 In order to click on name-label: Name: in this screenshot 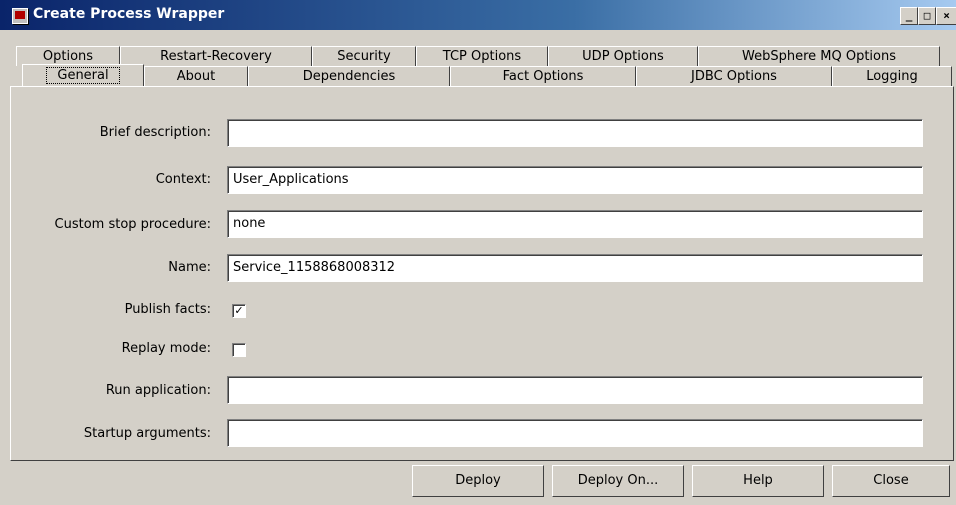, I will do `click(189, 267)`.